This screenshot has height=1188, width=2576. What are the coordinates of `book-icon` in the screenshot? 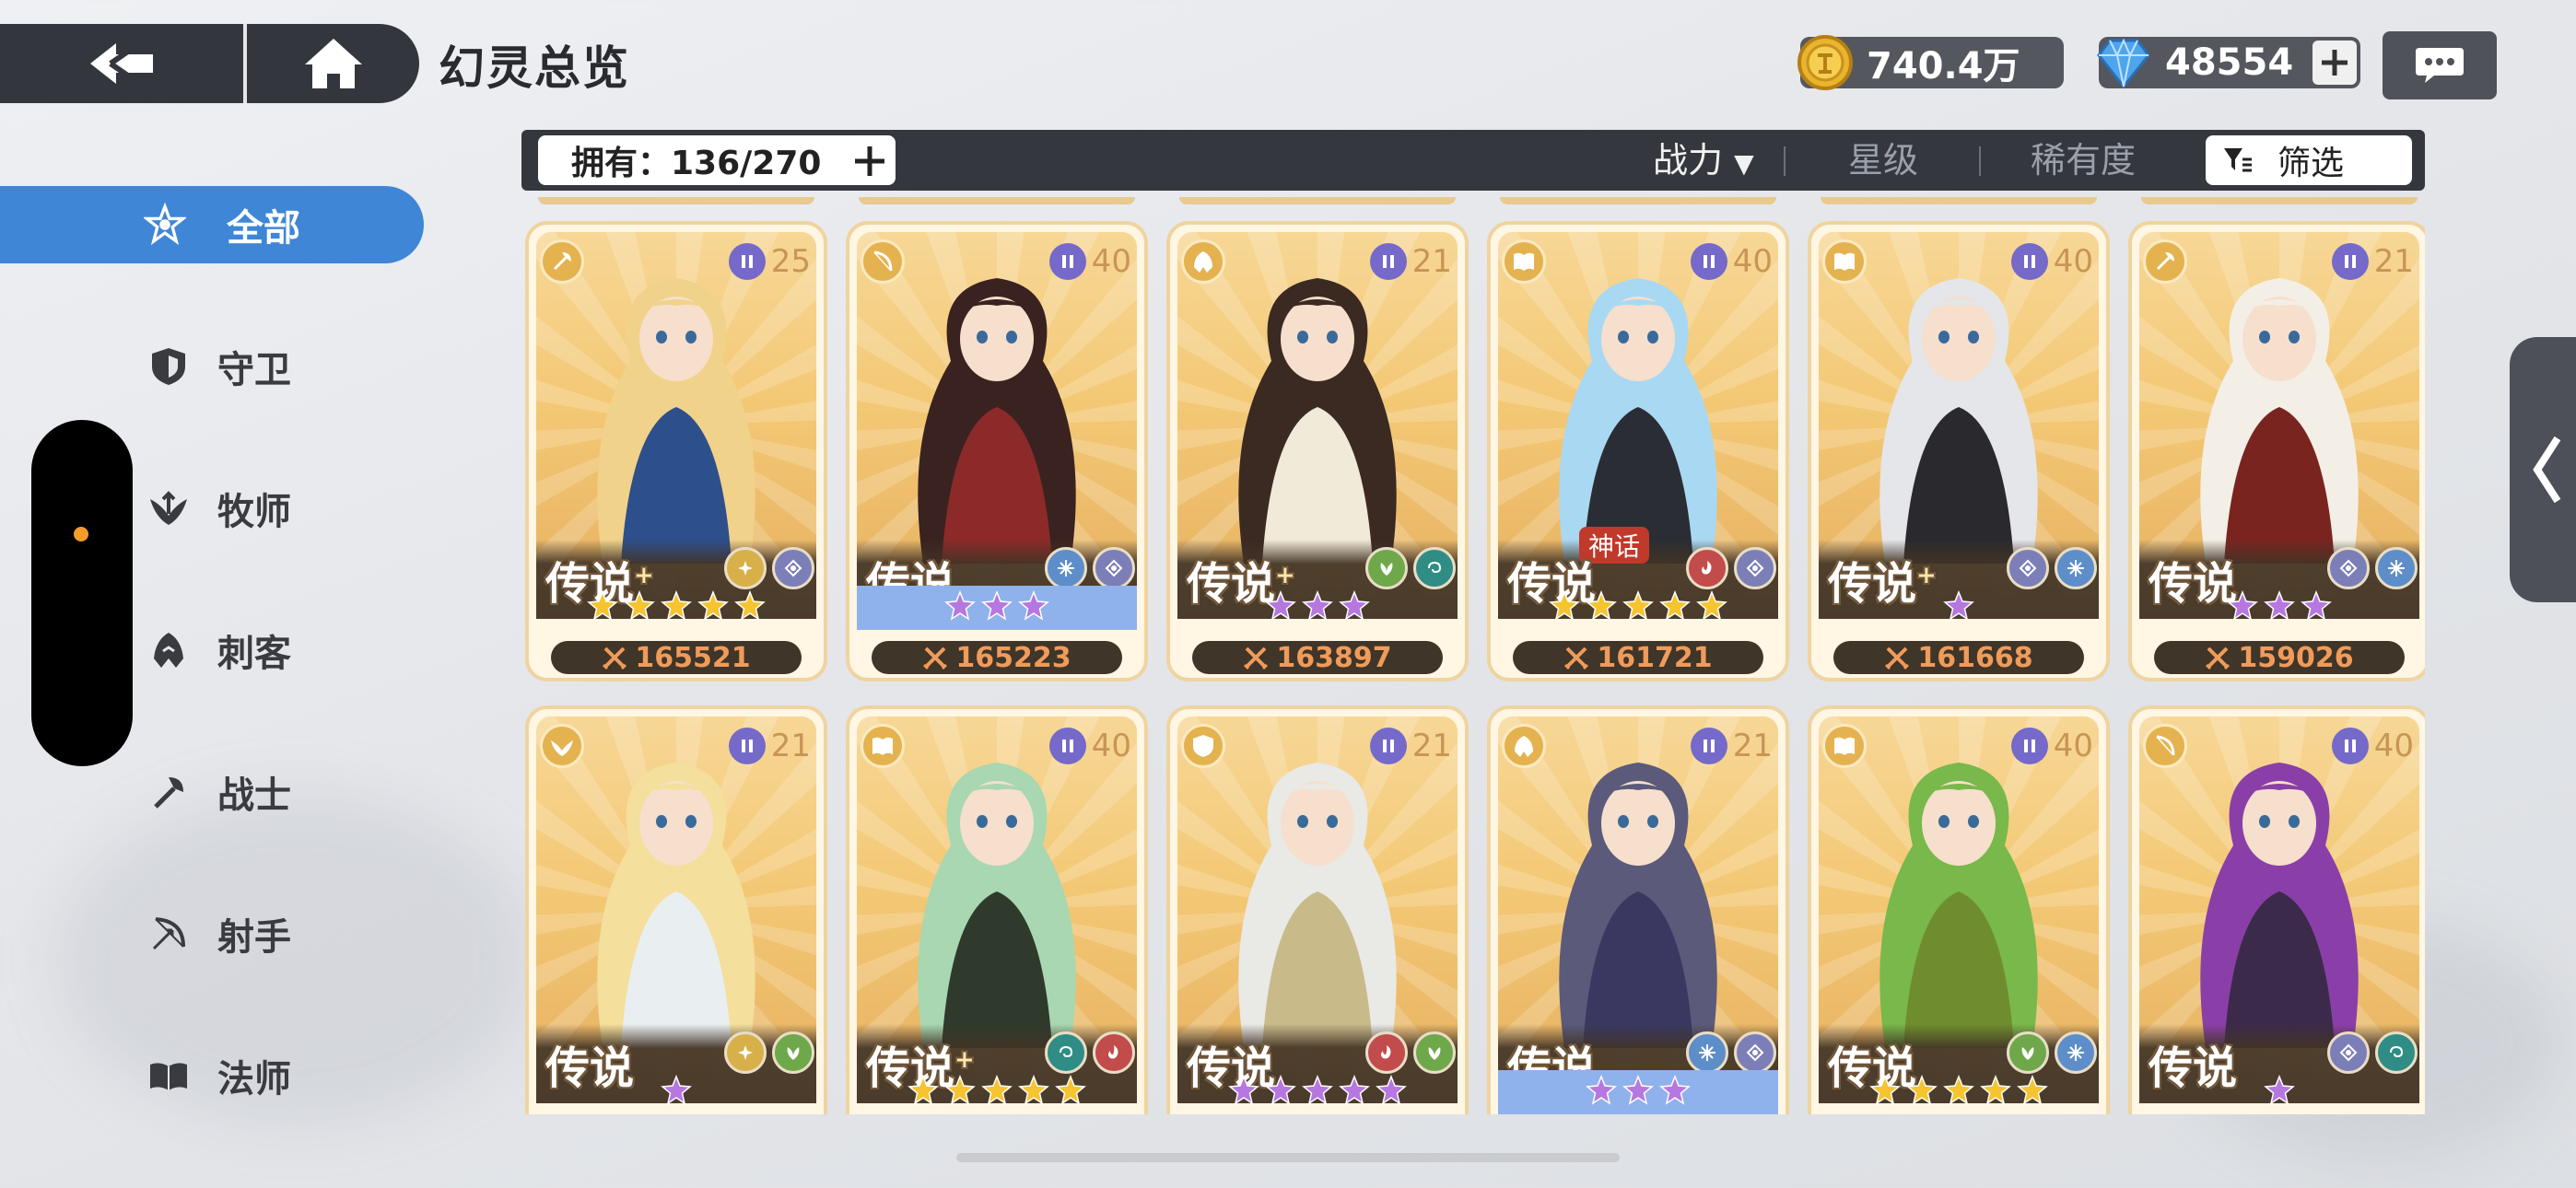 It's located at (168, 1075).